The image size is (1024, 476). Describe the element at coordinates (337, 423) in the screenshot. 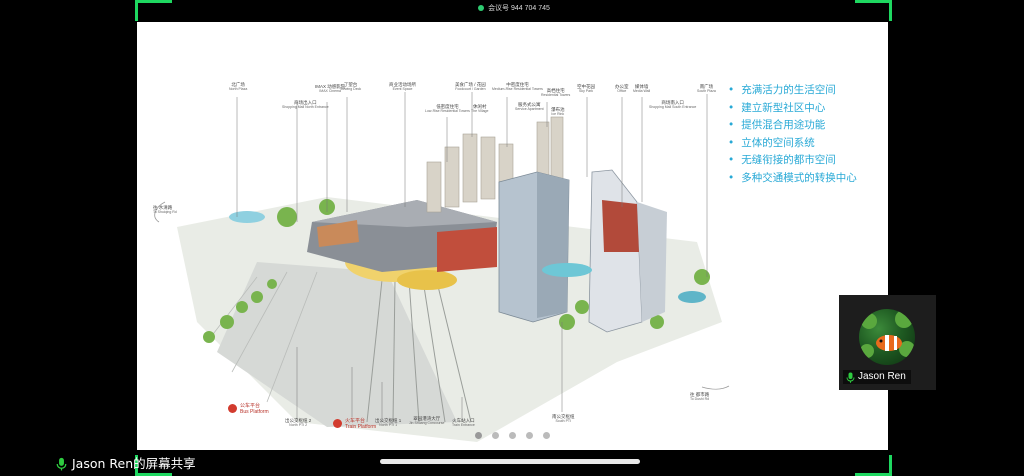

I see `train-platform-icon` at that location.